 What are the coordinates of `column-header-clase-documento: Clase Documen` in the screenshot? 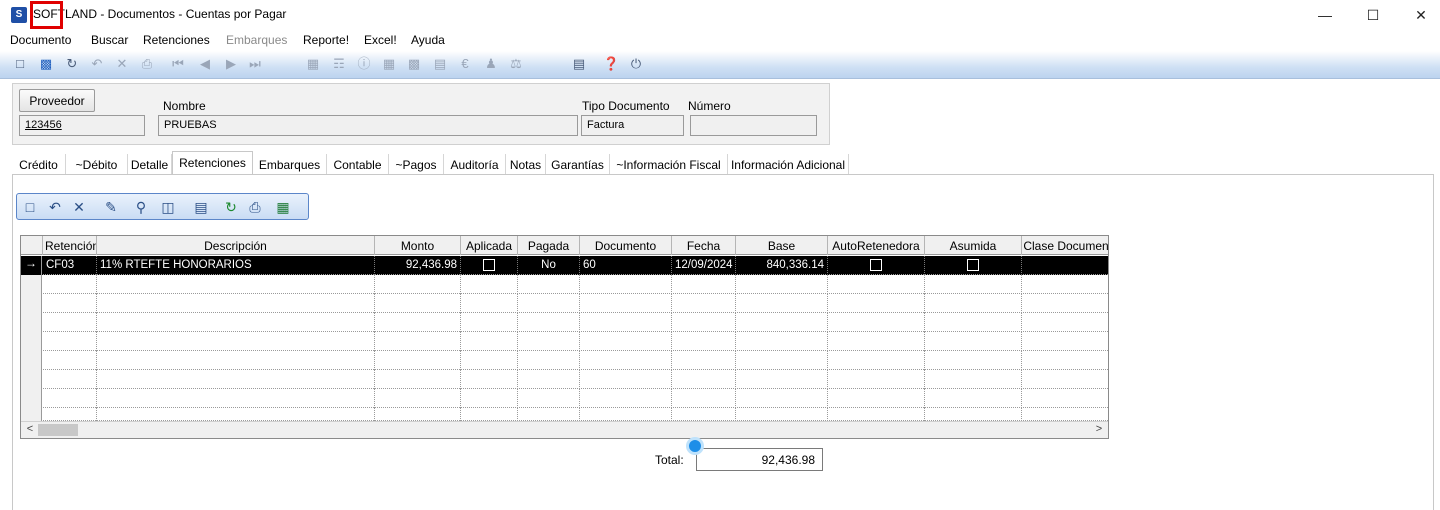 It's located at (1065, 245).